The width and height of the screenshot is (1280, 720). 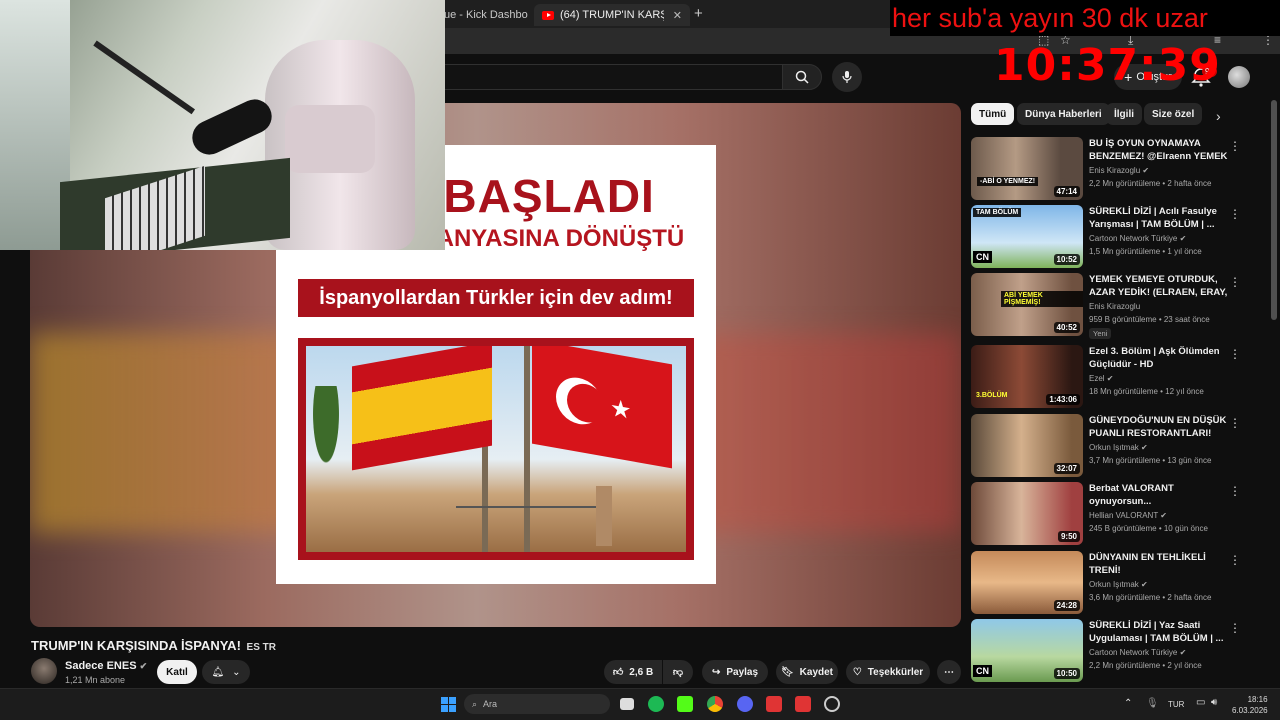 I want to click on chevron-right-icon: ›, so click(x=1218, y=116).